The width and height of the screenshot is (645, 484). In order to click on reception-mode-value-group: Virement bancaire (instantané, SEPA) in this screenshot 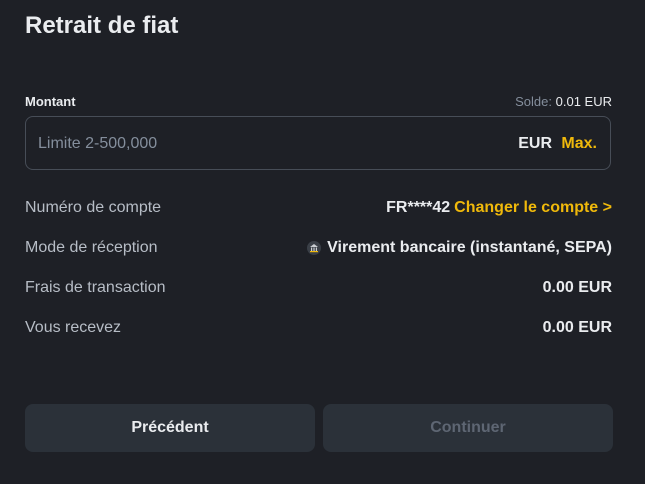, I will do `click(459, 248)`.